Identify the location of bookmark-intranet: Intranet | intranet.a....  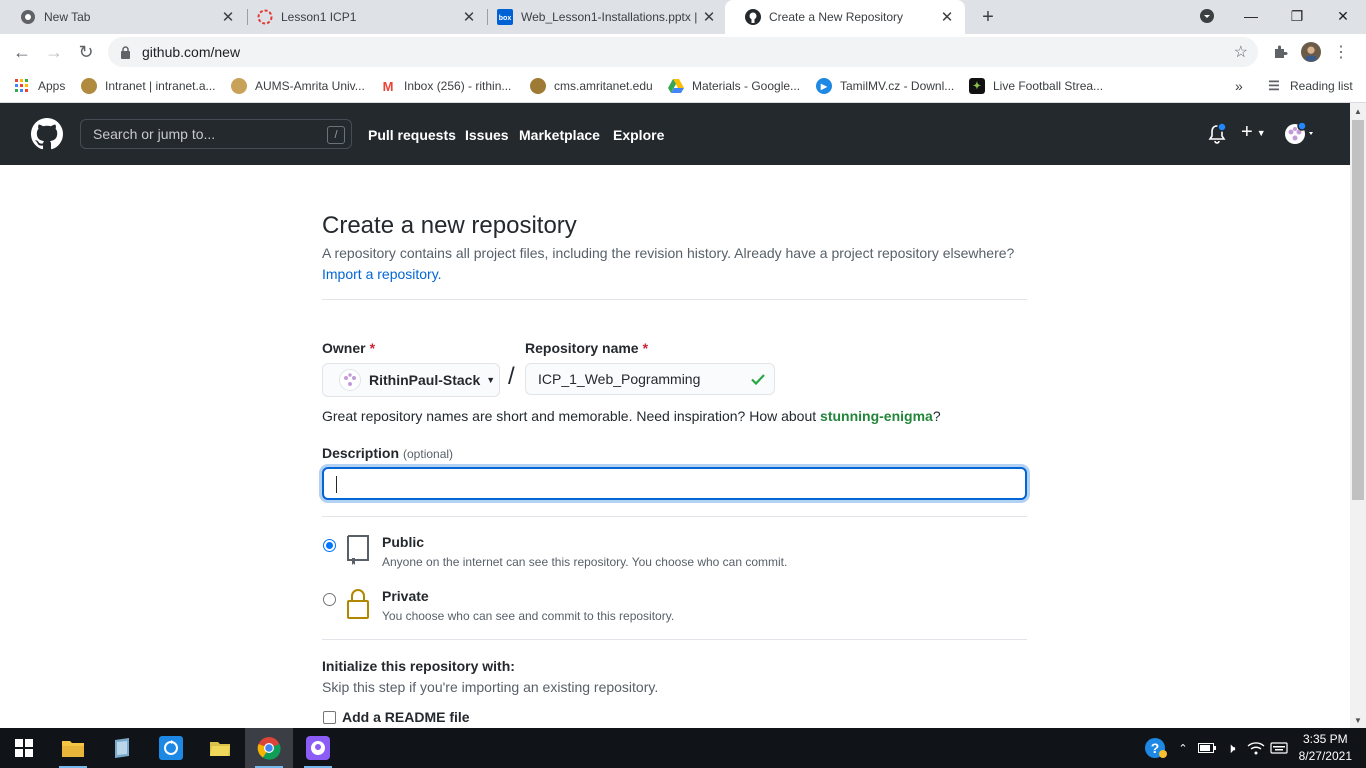
(148, 86).